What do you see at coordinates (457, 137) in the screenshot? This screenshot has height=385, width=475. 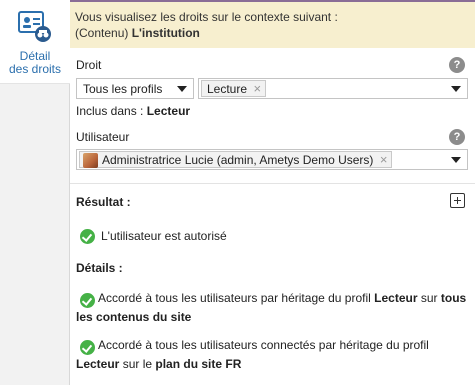 I see `user-help-icon: ?` at bounding box center [457, 137].